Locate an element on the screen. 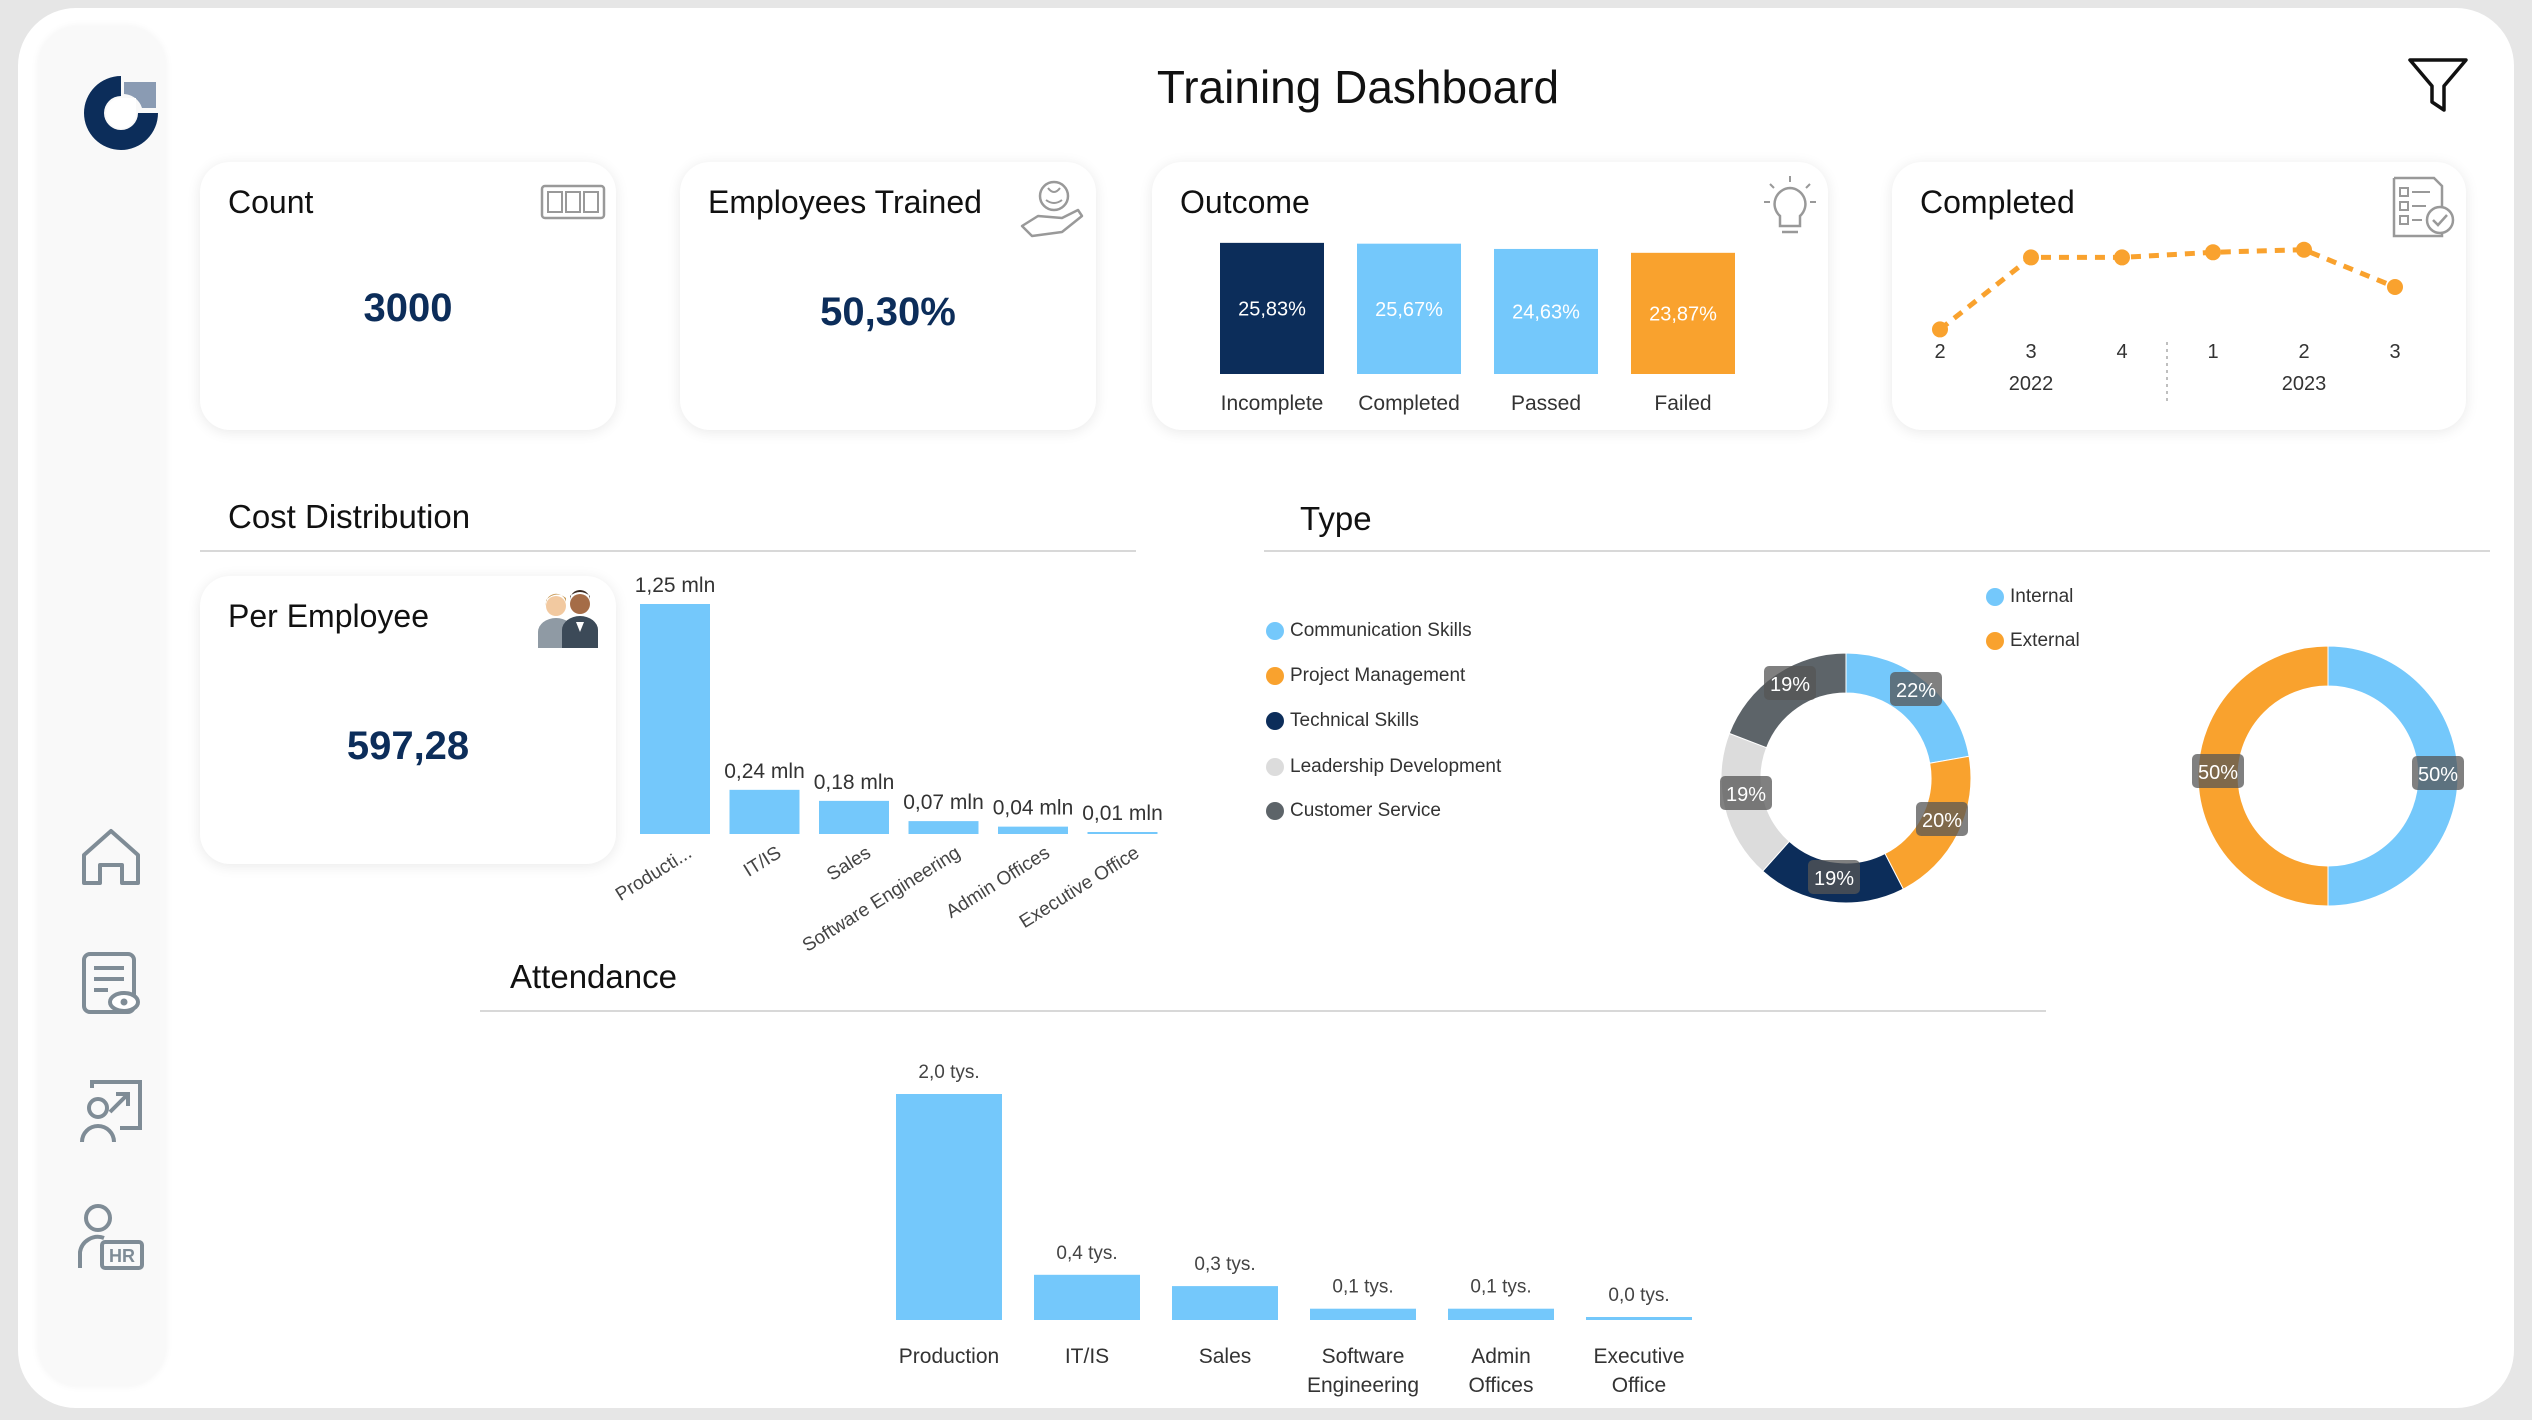 Image resolution: width=2532 pixels, height=1420 pixels. completed-x-tick: 2 is located at coordinates (1939, 352).